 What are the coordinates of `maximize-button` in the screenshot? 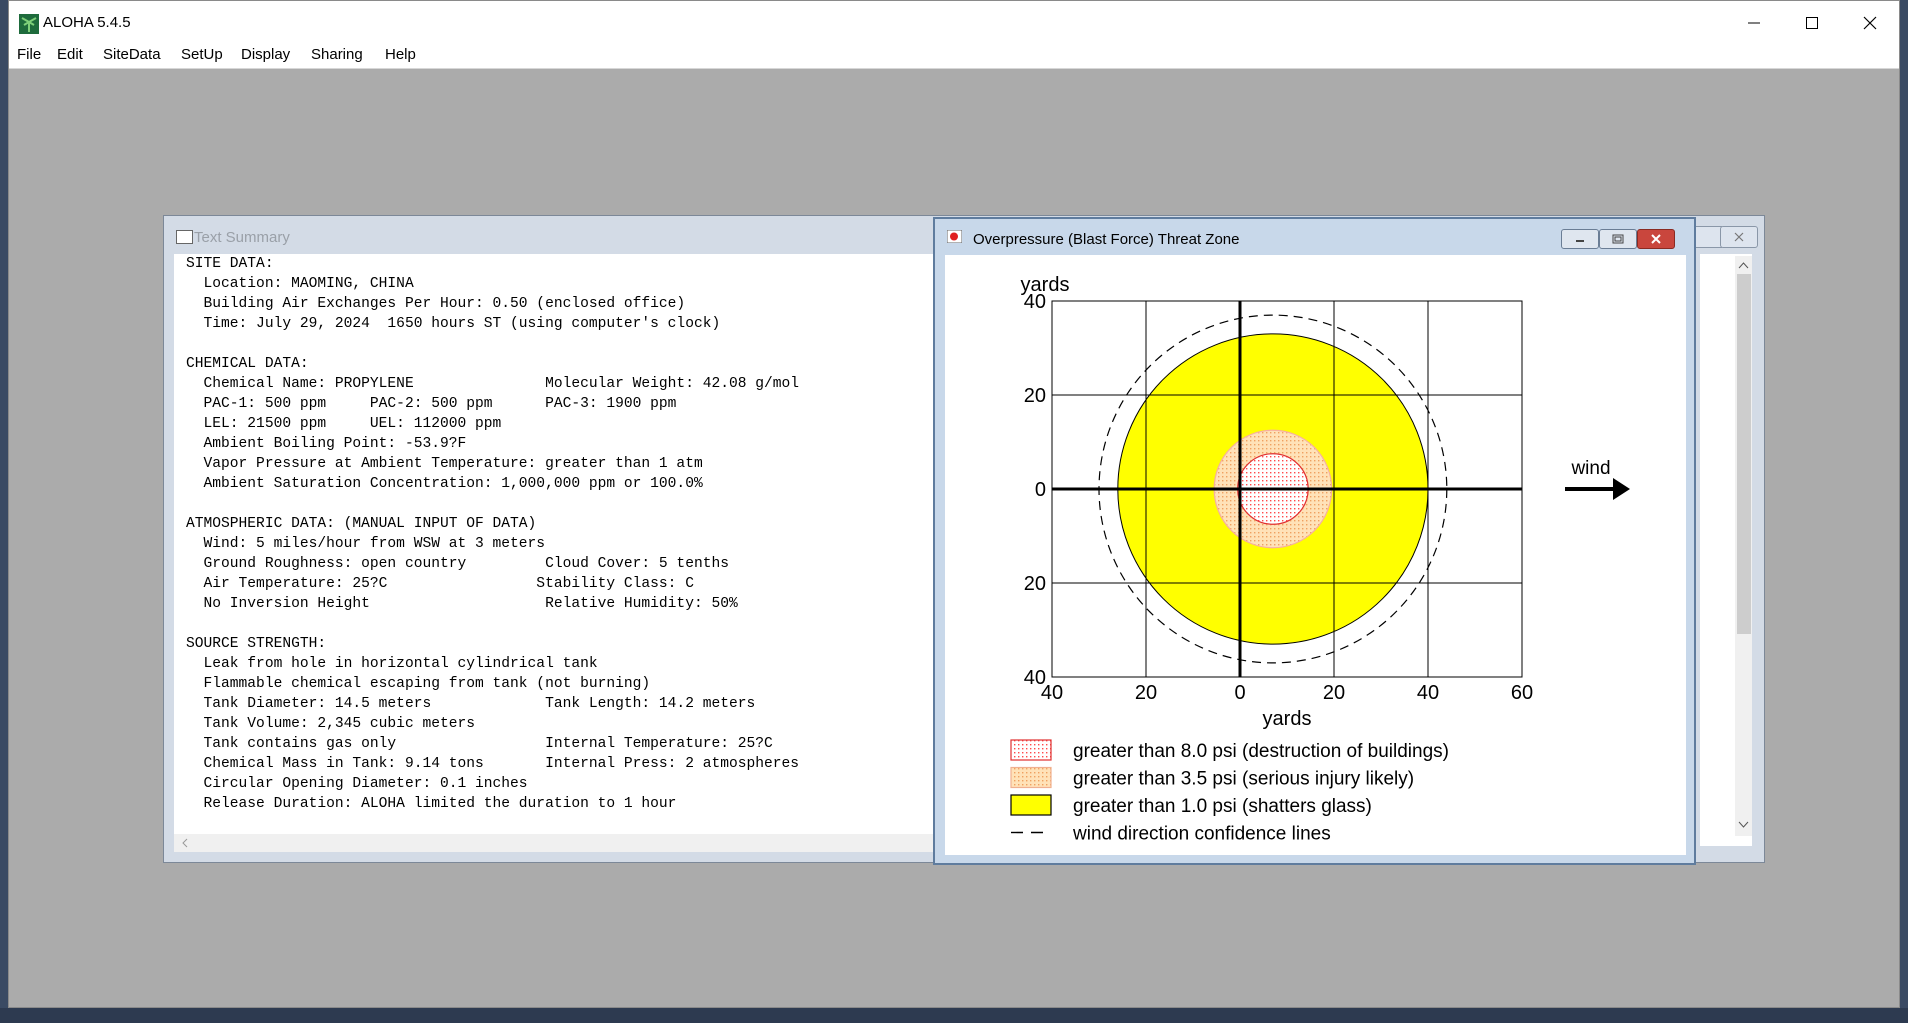 It's located at (1812, 22).